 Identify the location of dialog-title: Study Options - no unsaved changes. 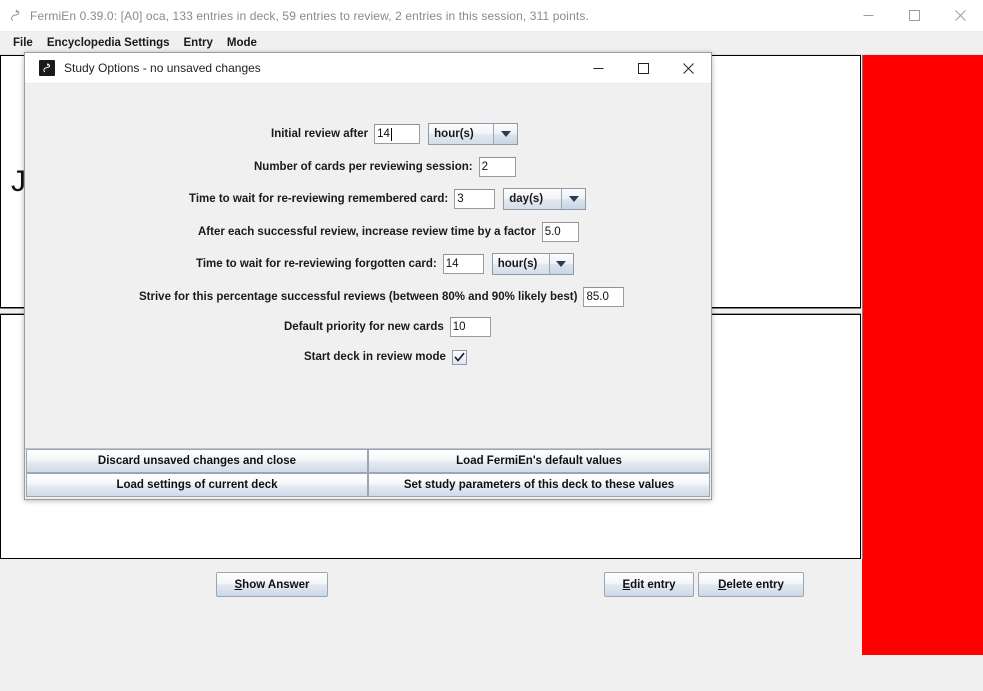
(162, 68).